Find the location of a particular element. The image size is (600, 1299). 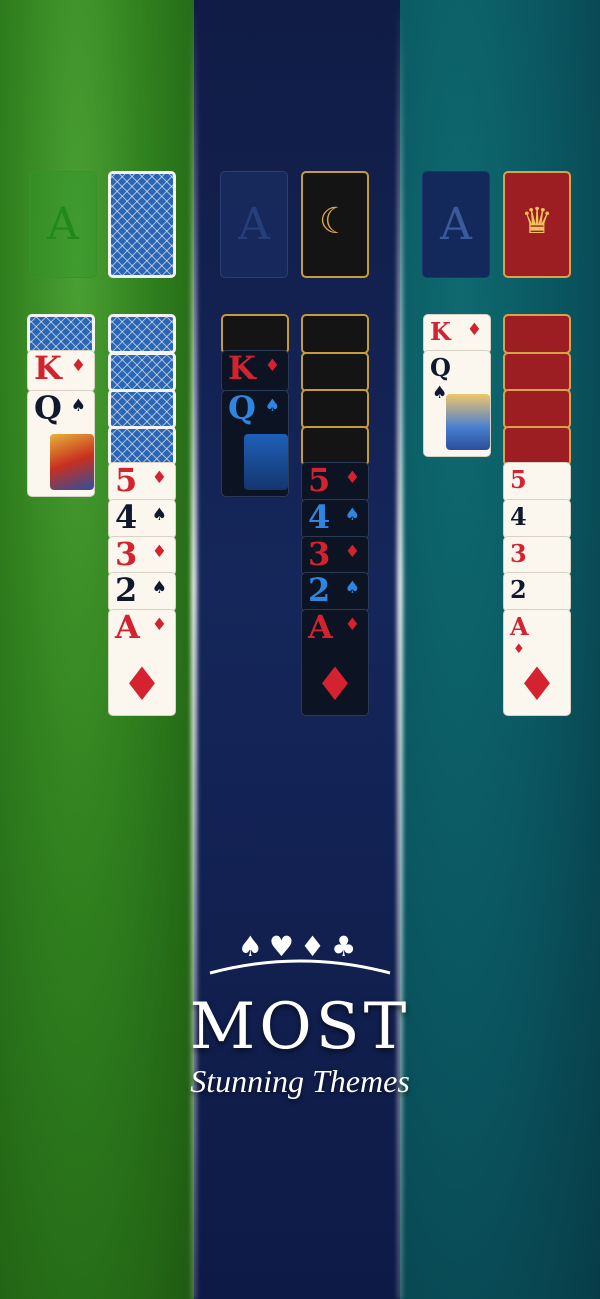

card-four-spades: 4 is located at coordinates (537, 519).